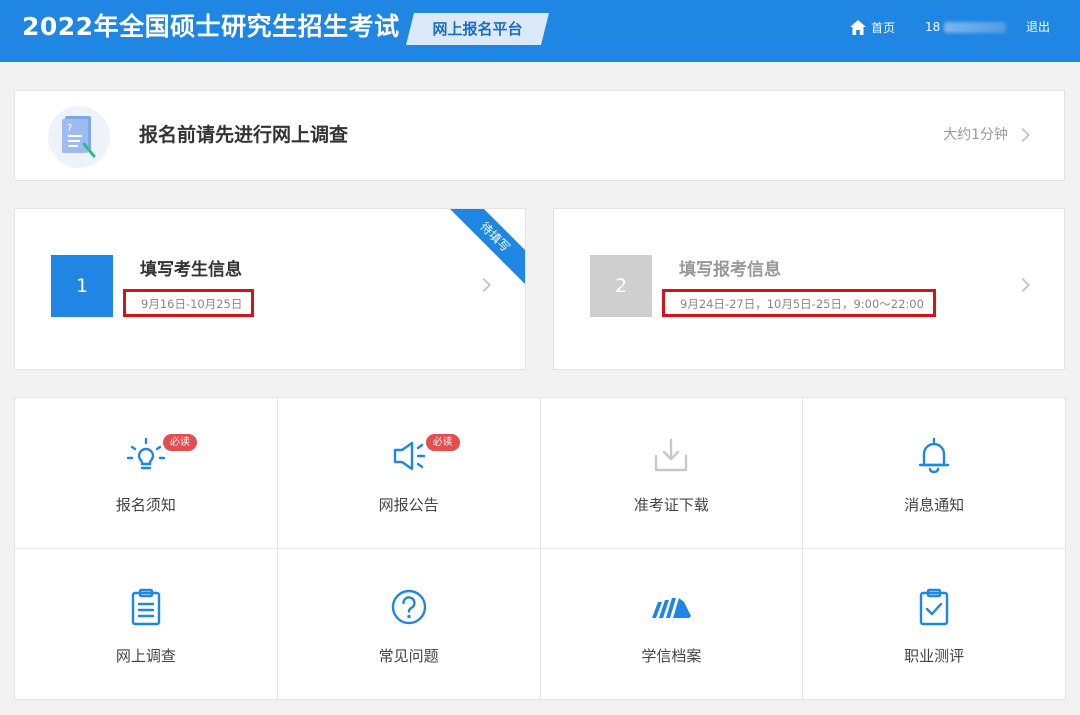 Image resolution: width=1080 pixels, height=715 pixels. I want to click on top-header: 2022年全国硕士研究生招生考试 网上报名平台 首页 18 退出, so click(540, 31).